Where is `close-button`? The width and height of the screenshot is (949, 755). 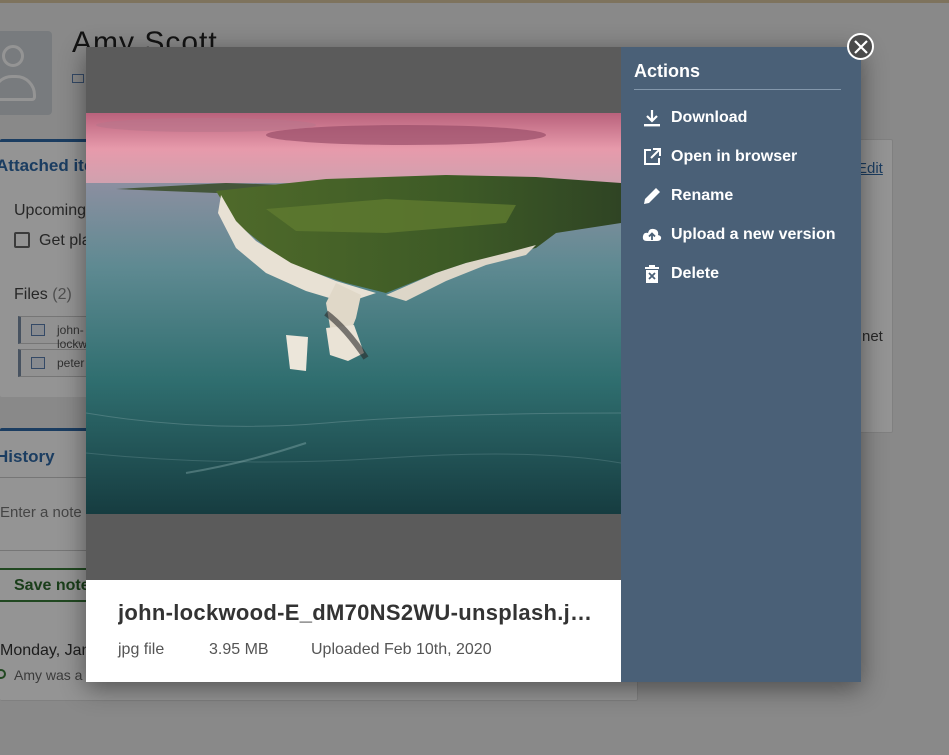
close-button is located at coordinates (860, 46).